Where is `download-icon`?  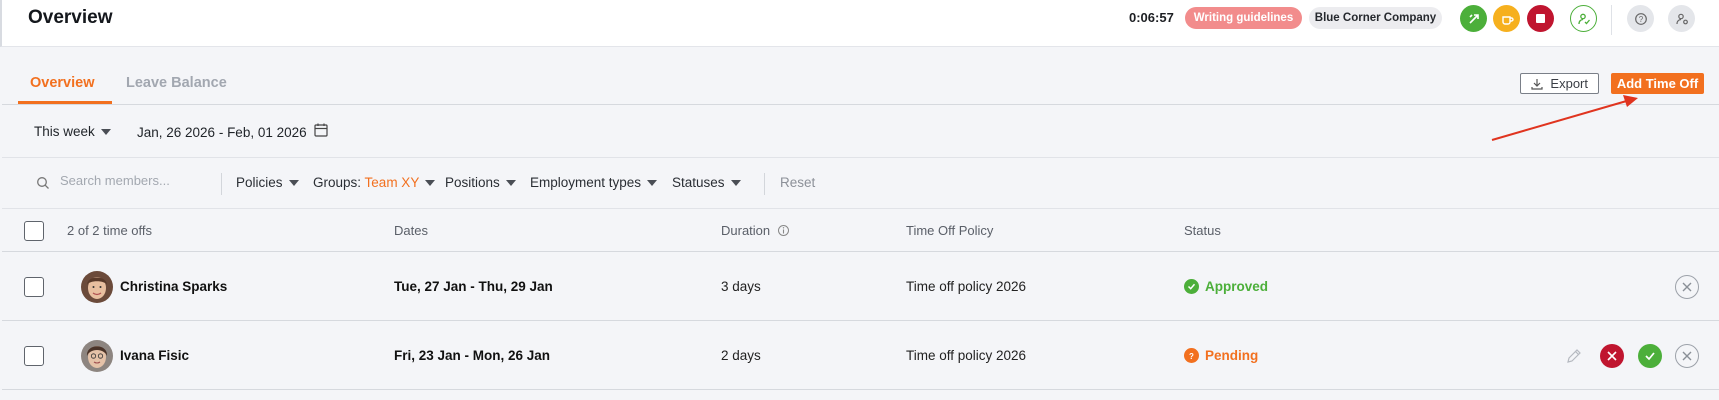 download-icon is located at coordinates (1537, 84).